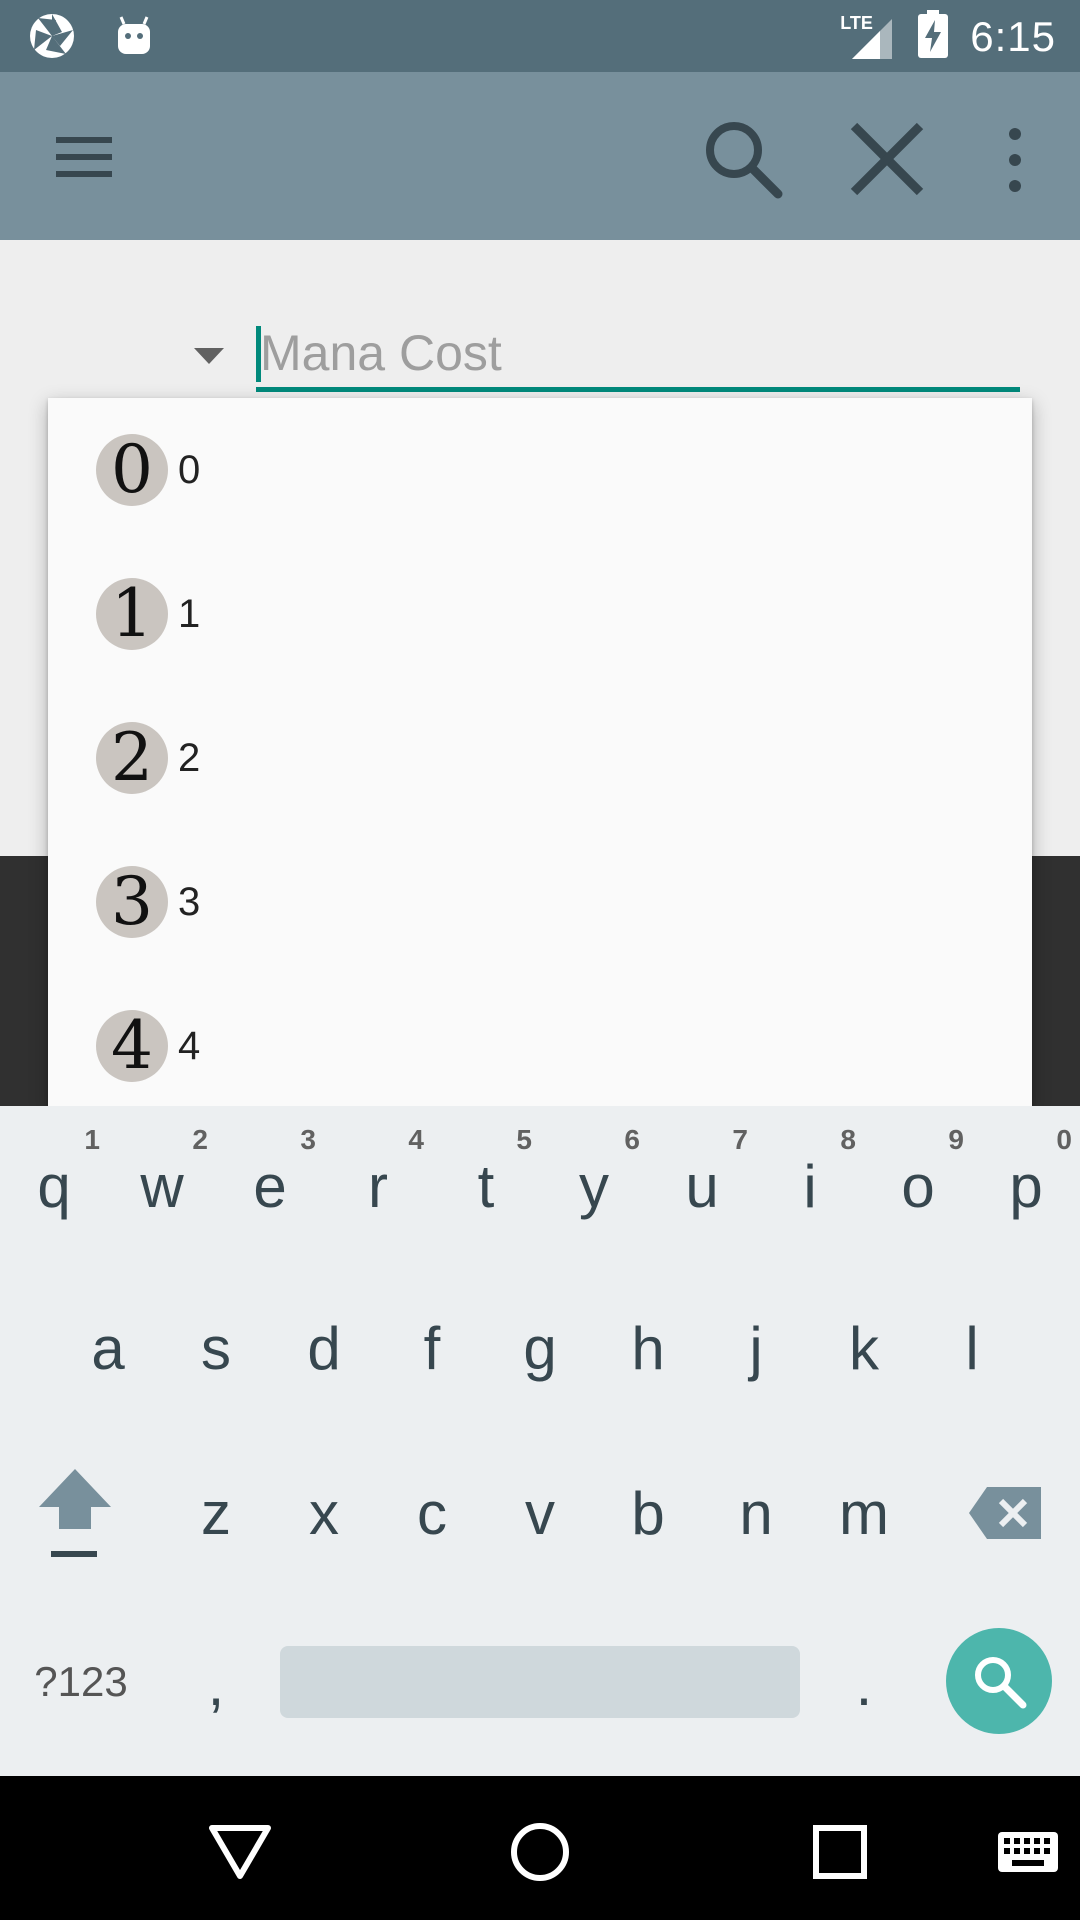  I want to click on key-label: q, so click(54, 1186).